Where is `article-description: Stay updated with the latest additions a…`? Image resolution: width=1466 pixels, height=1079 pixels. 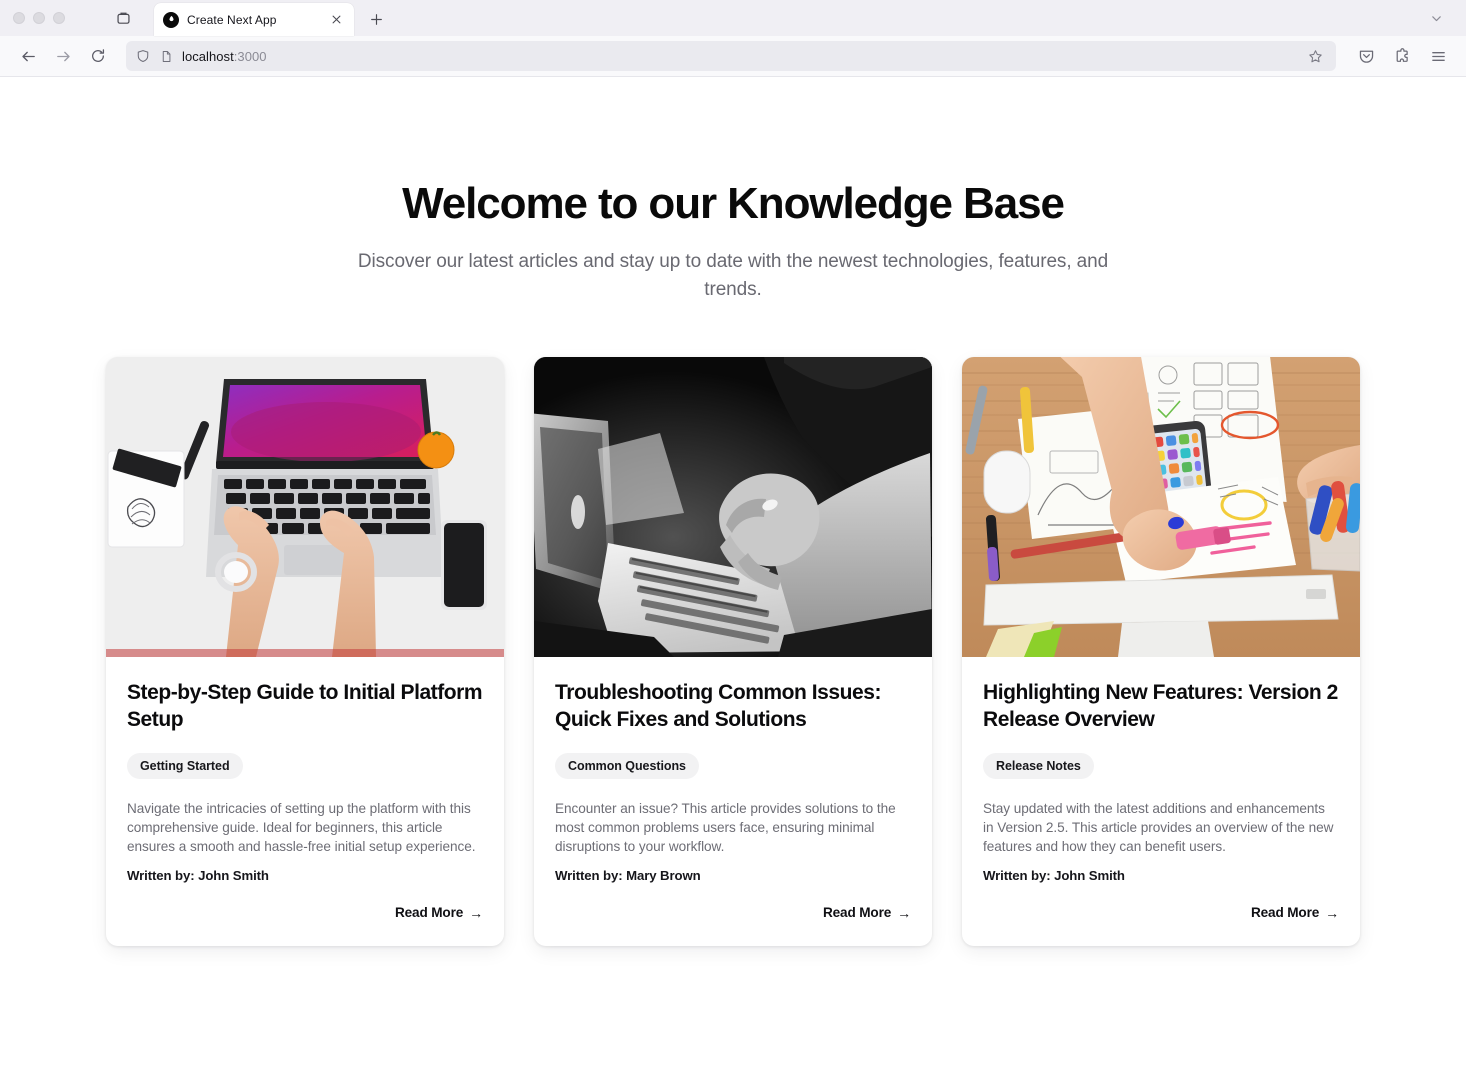 article-description: Stay updated with the latest additions a… is located at coordinates (1158, 827).